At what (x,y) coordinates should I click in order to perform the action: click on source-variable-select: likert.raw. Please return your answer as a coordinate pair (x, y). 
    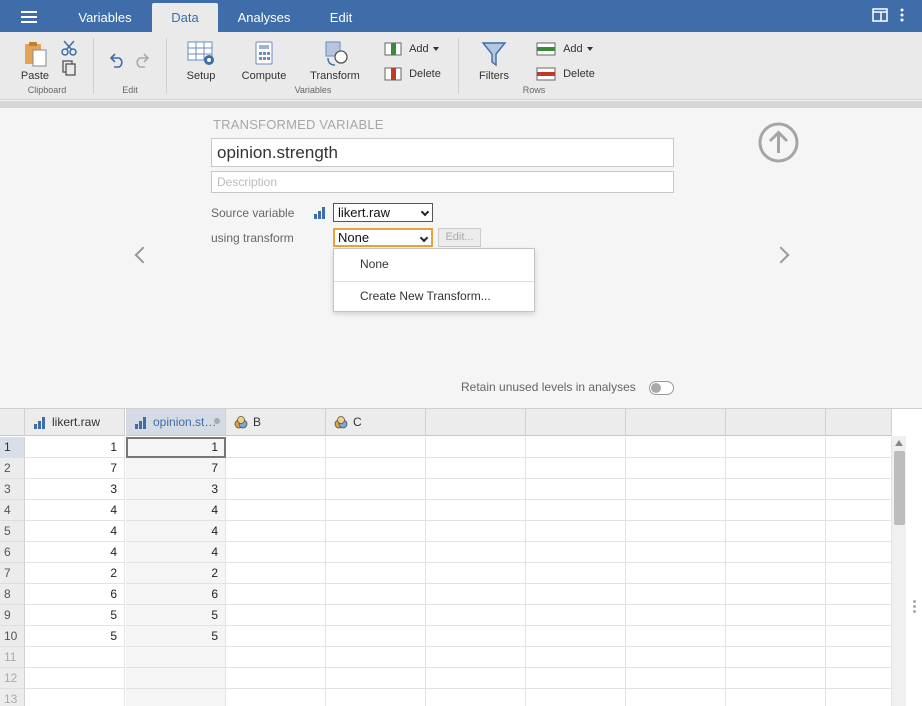
    Looking at the image, I should click on (383, 212).